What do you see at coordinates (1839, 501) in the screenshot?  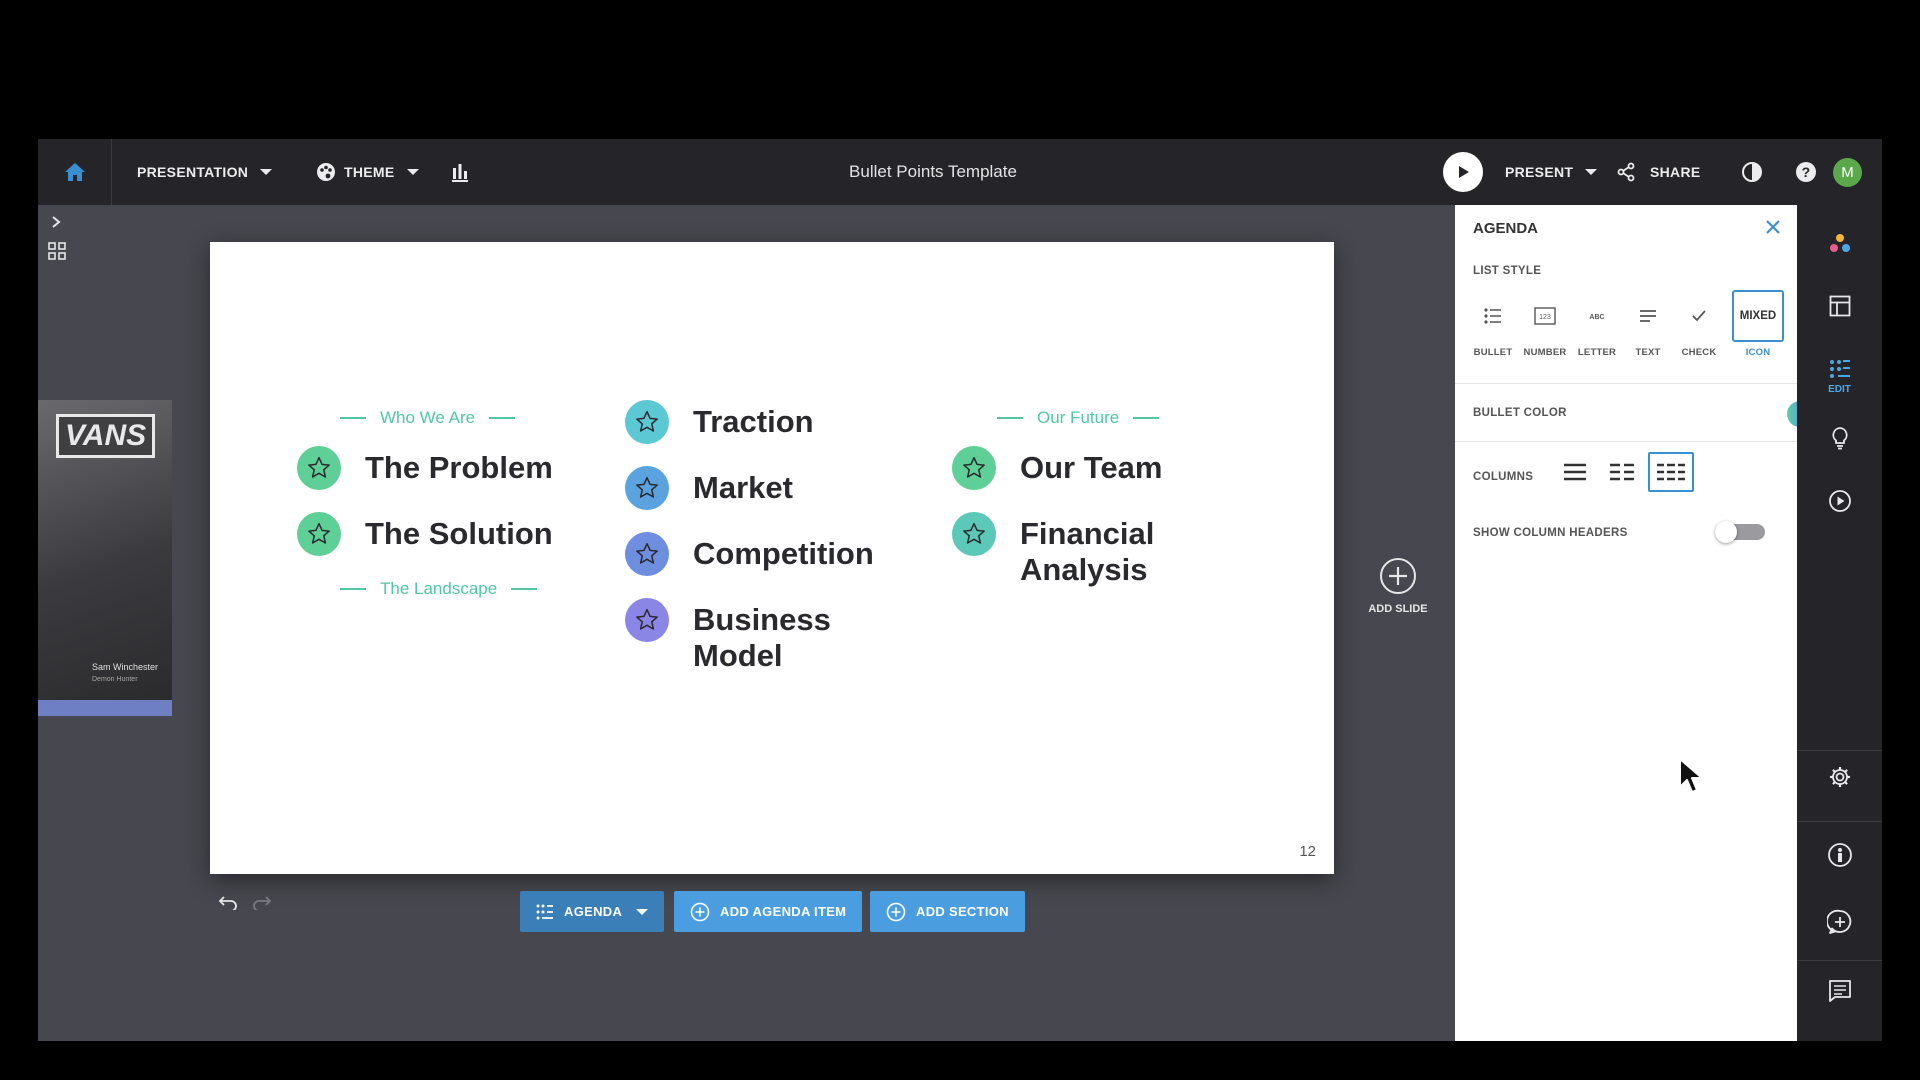 I see `rail-animation-button` at bounding box center [1839, 501].